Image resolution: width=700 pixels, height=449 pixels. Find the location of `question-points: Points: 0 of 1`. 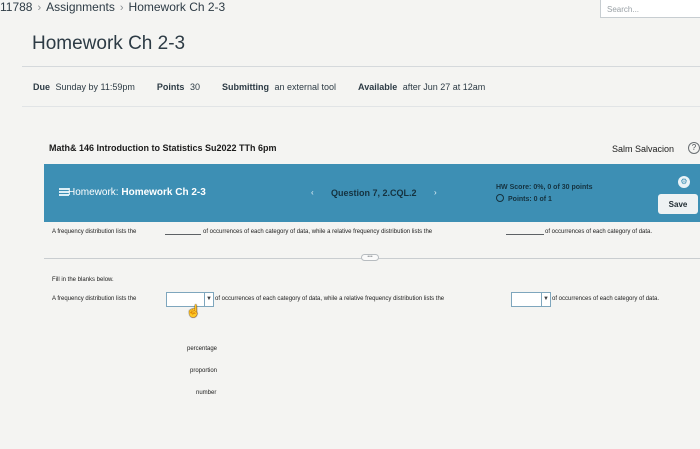

question-points: Points: 0 of 1 is located at coordinates (524, 198).